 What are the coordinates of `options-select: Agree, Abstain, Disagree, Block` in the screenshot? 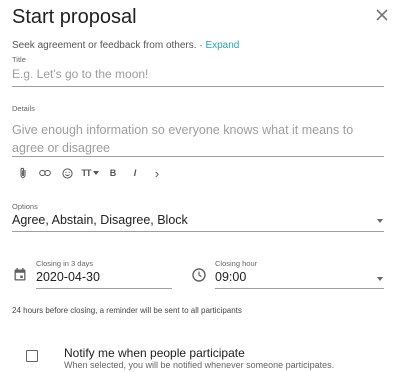 It's located at (100, 220).